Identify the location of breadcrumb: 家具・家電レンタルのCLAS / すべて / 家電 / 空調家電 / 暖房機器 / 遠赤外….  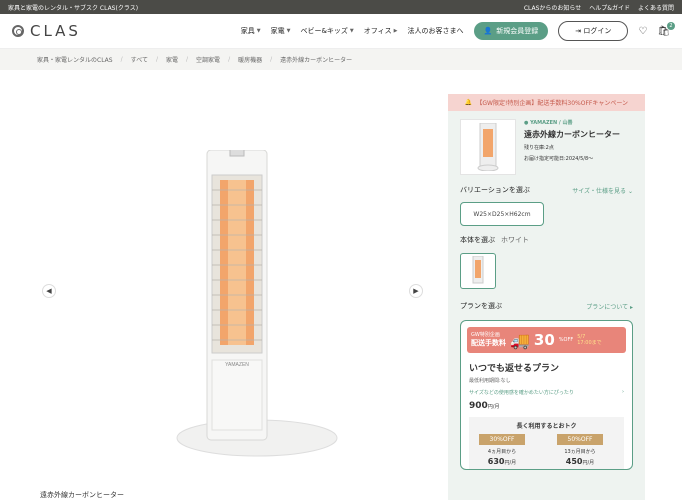
(341, 59).